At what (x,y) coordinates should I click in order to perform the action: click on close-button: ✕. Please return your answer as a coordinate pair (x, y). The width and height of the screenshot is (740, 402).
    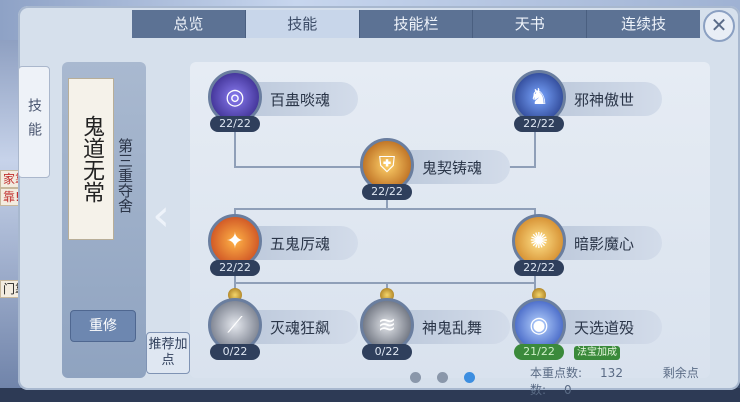
    Looking at the image, I should click on (719, 26).